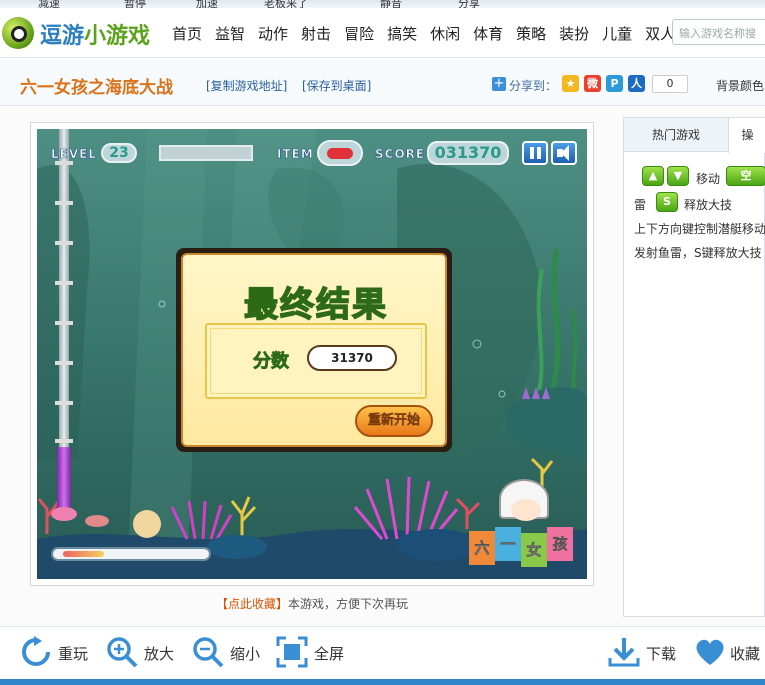 The width and height of the screenshot is (765, 685). What do you see at coordinates (592, 83) in the screenshot?
I see `share-weibo-icon: 微` at bounding box center [592, 83].